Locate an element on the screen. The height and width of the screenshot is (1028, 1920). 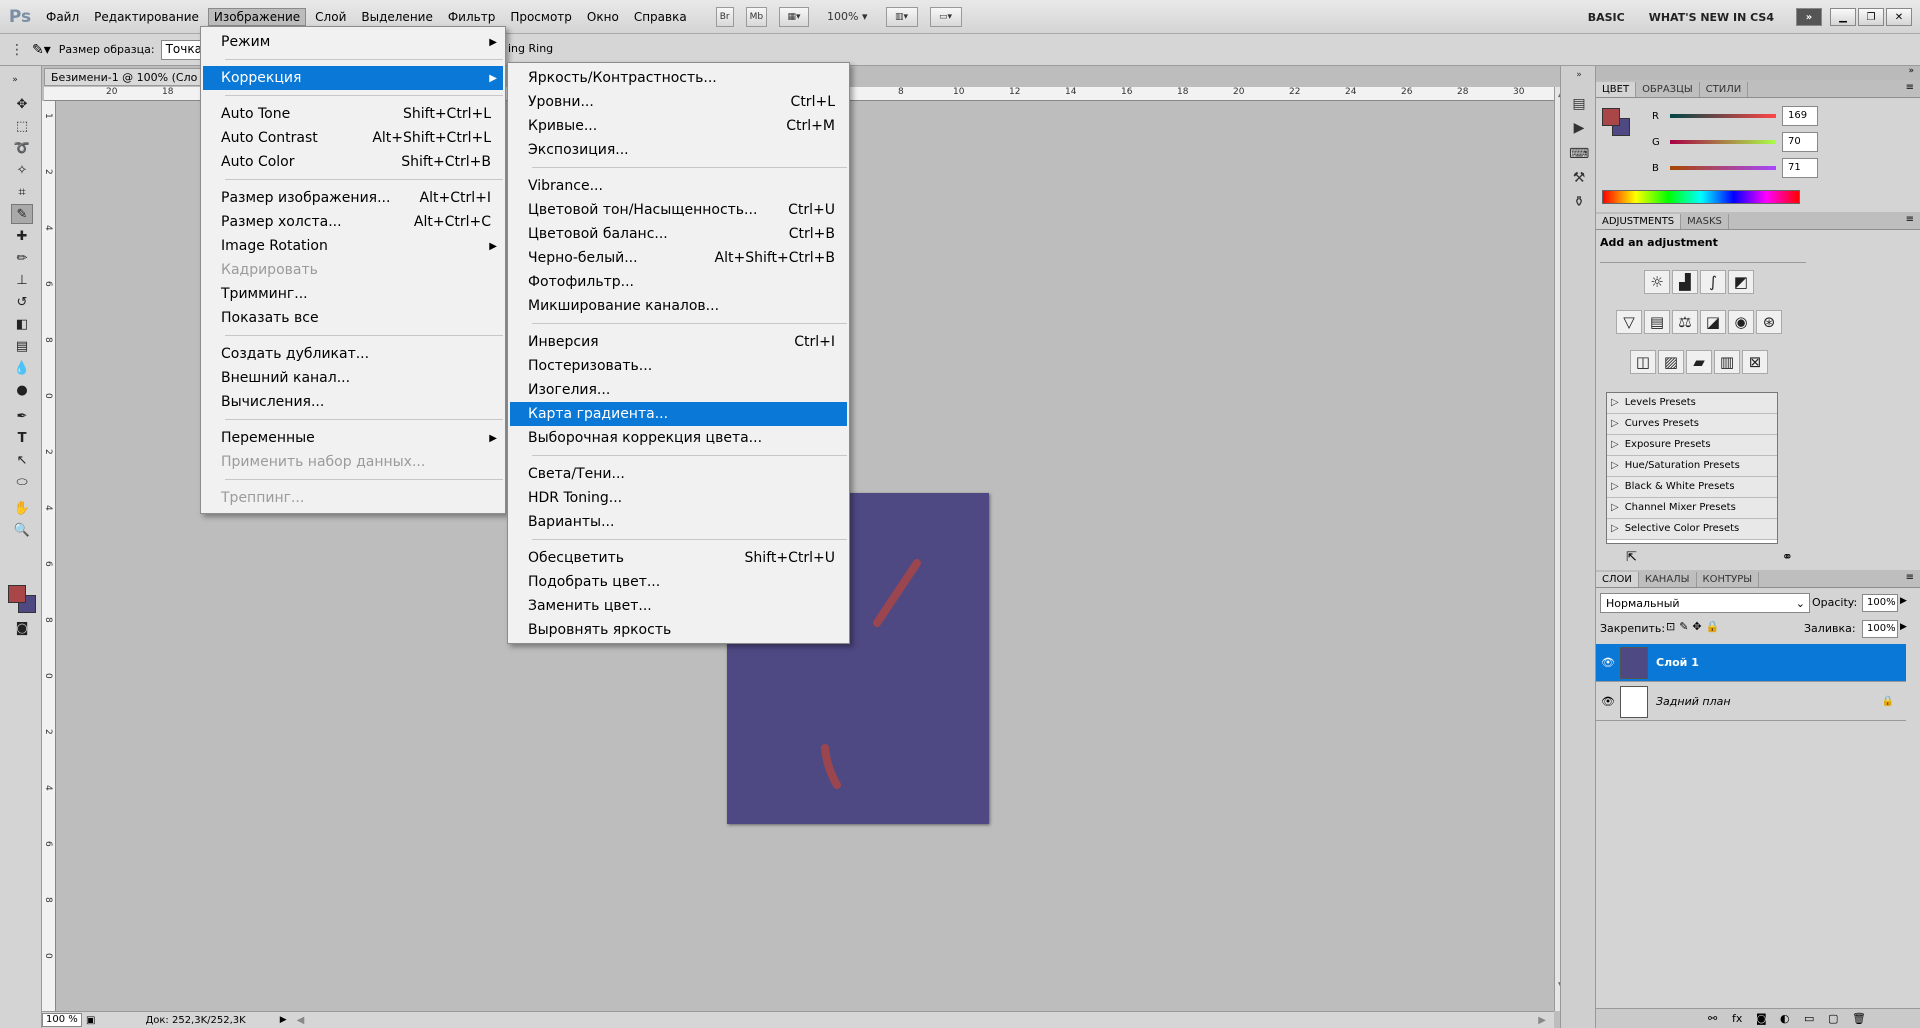
photo-filter-icon: ◉ is located at coordinates (1741, 322).